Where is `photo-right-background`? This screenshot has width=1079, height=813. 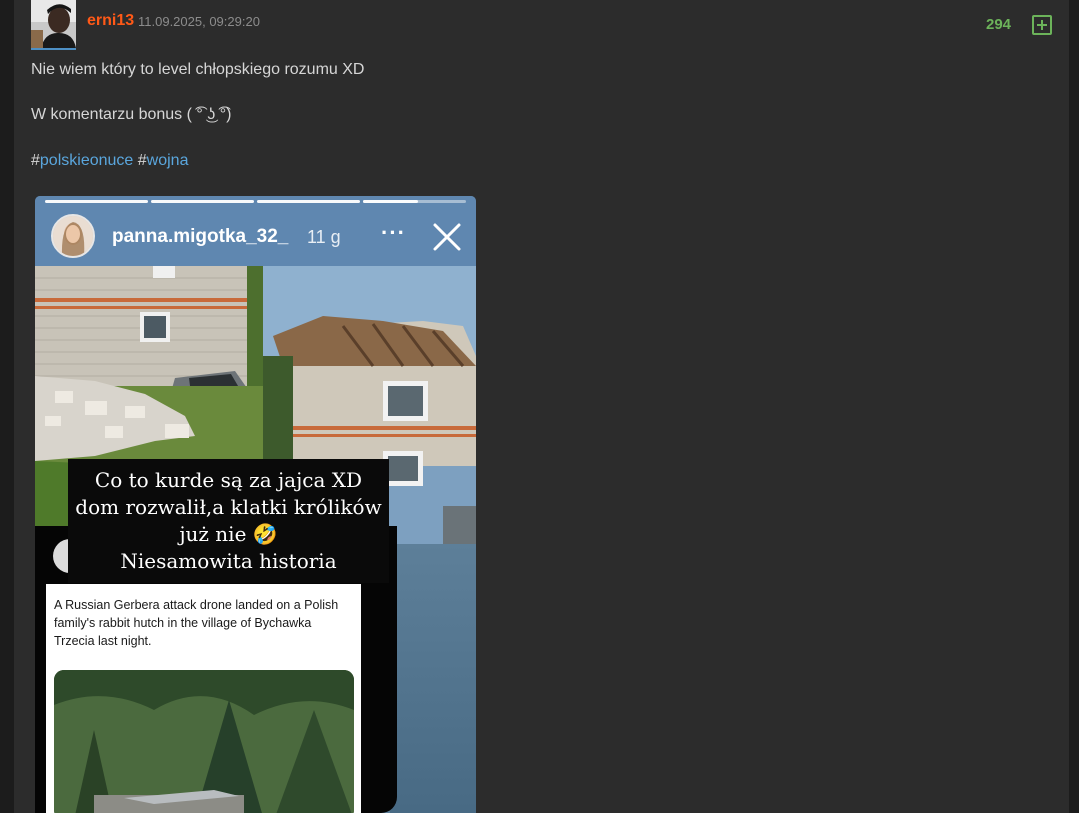 photo-right-background is located at coordinates (433, 678).